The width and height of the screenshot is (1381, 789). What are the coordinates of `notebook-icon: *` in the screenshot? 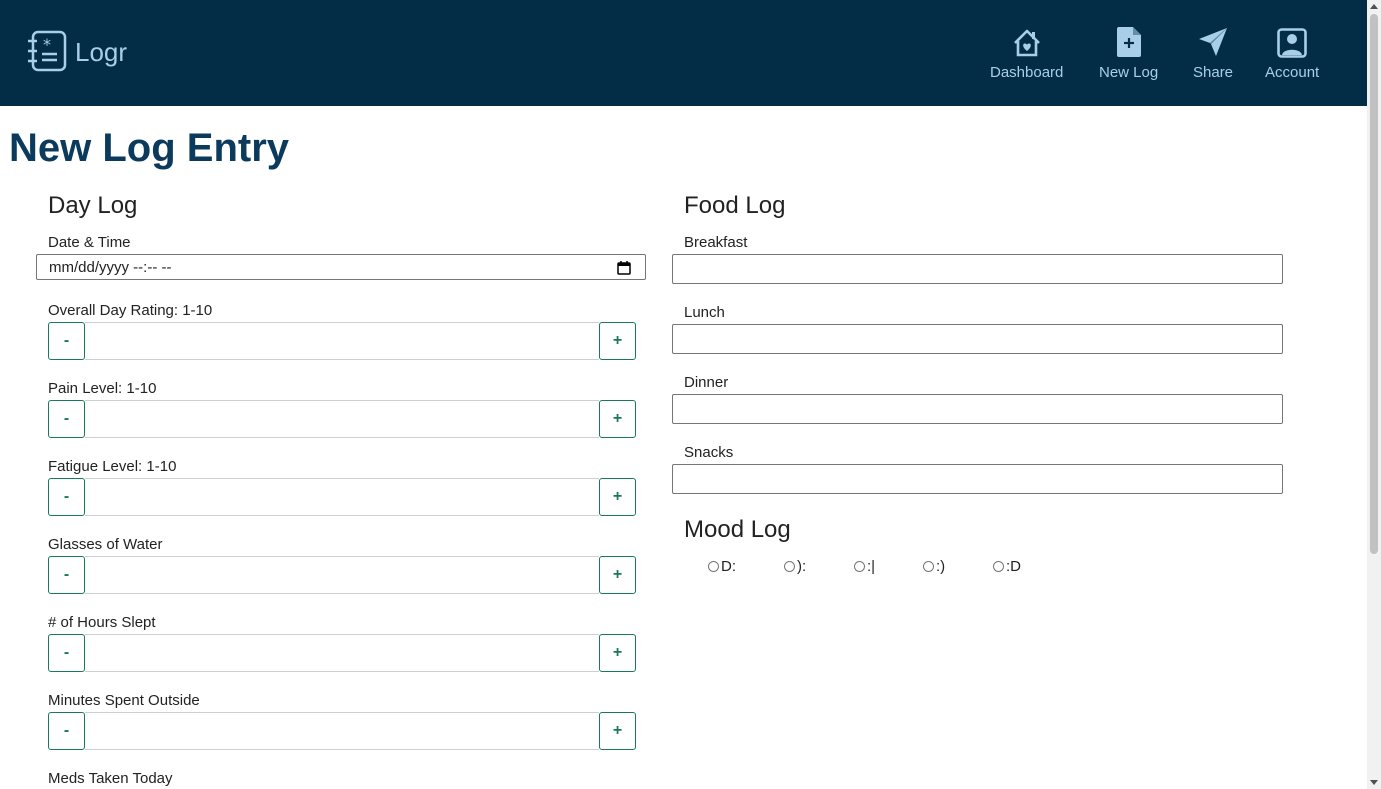 It's located at (47, 51).